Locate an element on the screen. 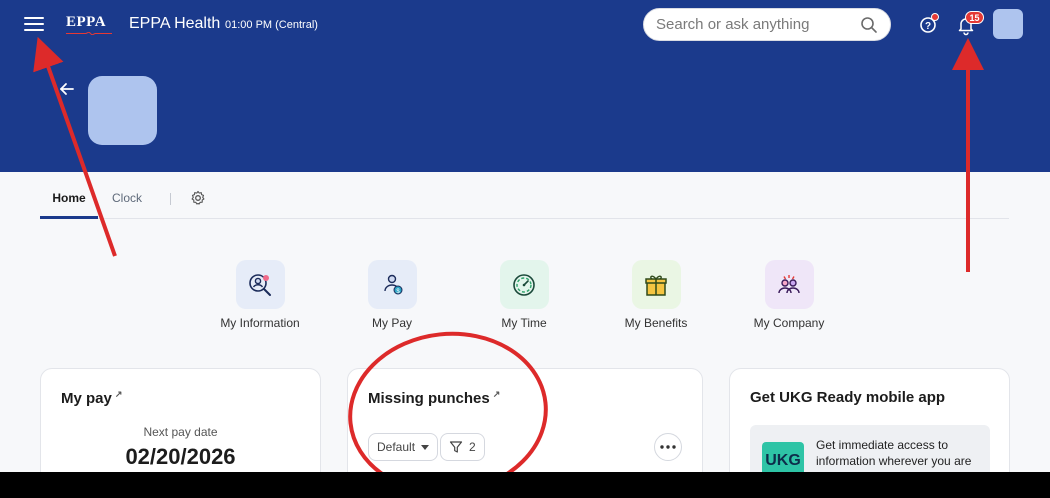  filter-count: 2 is located at coordinates (472, 447).